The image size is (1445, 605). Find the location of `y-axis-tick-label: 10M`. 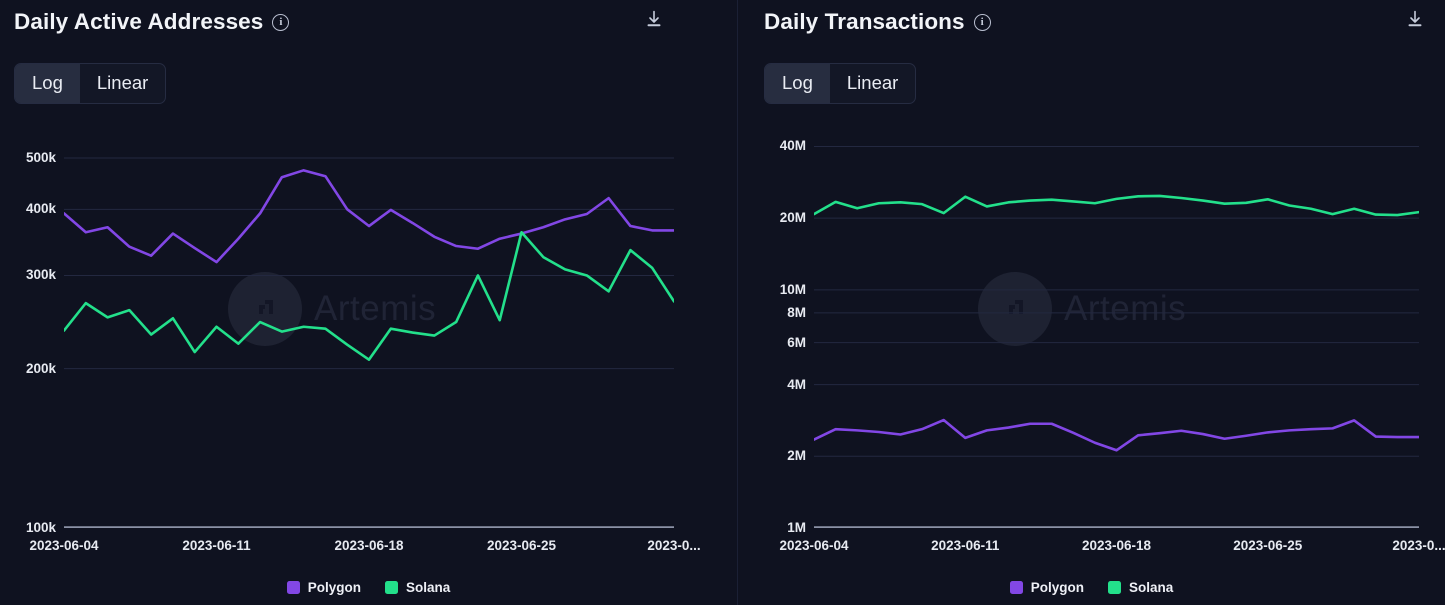

y-axis-tick-label: 10M is located at coordinates (792, 289).